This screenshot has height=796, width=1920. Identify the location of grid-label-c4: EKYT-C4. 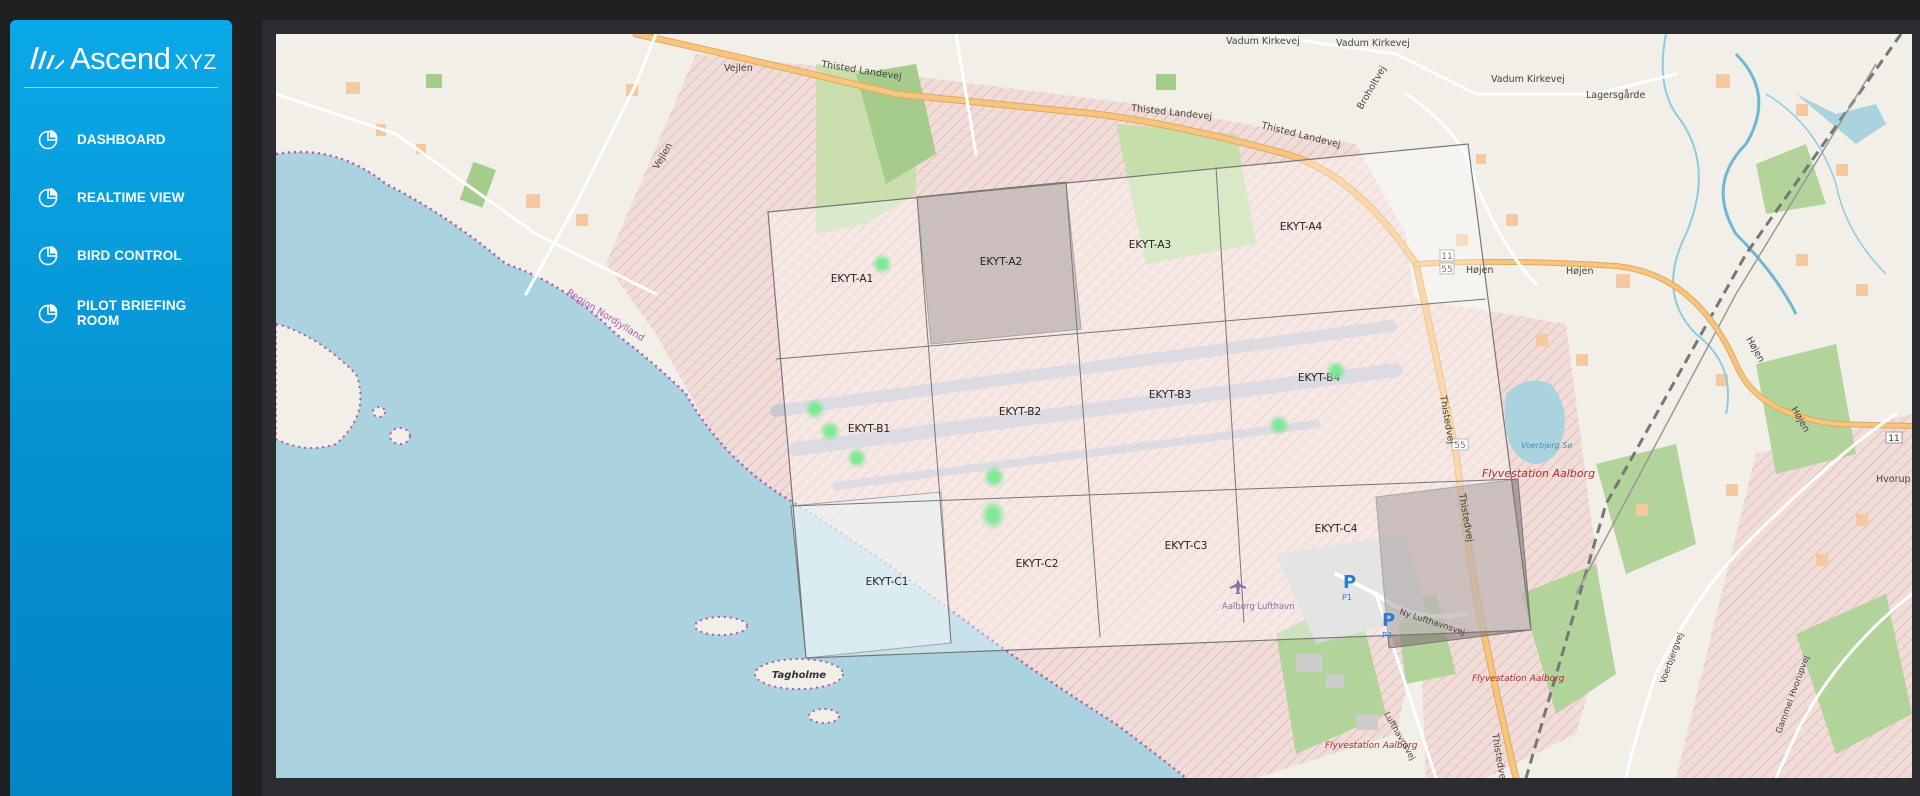
(1336, 529).